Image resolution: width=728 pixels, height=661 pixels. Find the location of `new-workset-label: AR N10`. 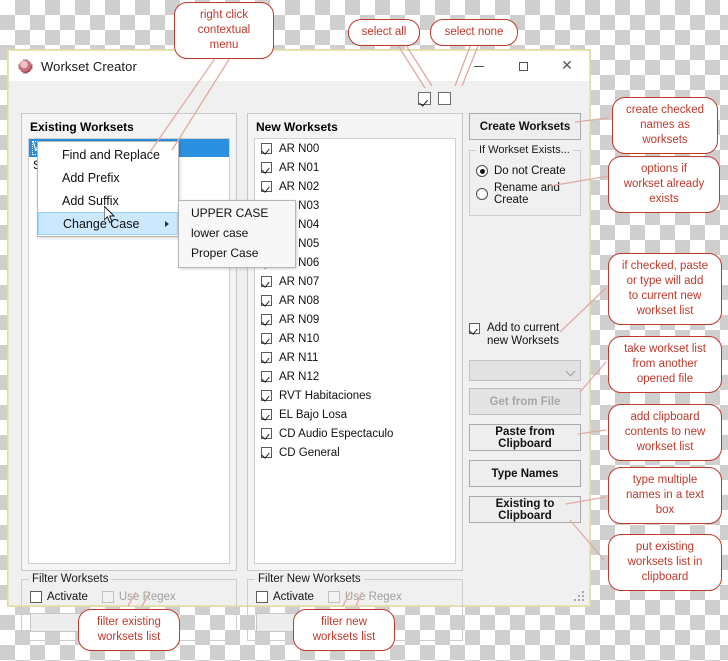

new-workset-label: AR N10 is located at coordinates (299, 338).